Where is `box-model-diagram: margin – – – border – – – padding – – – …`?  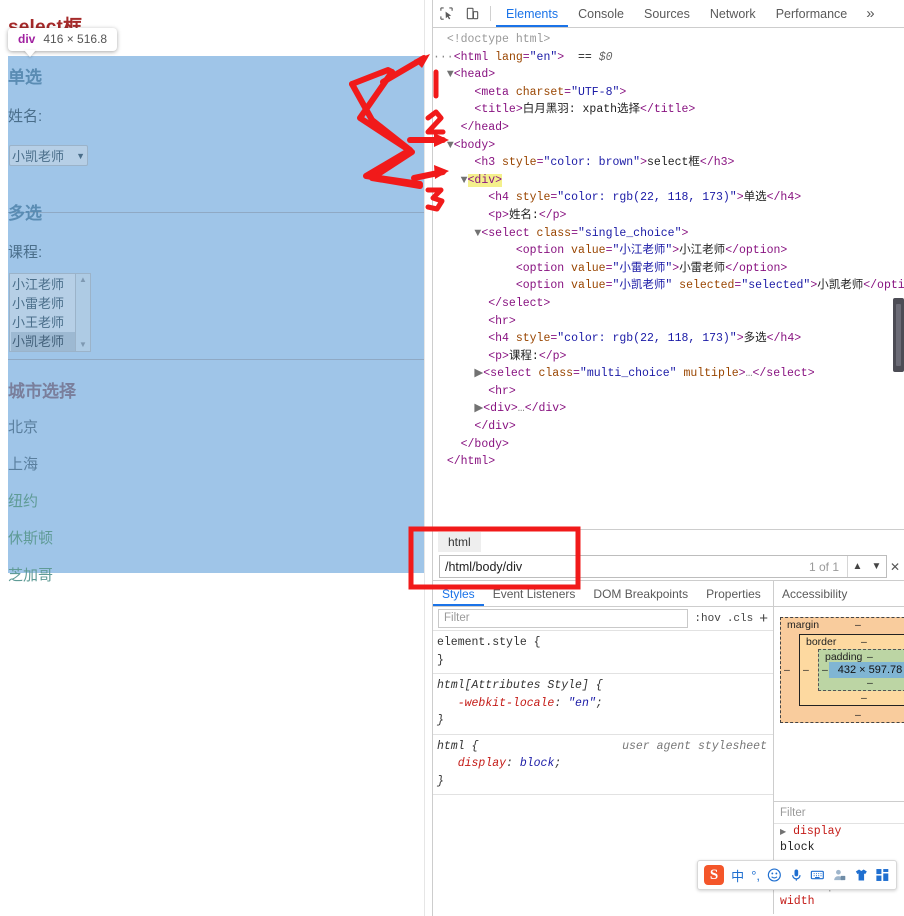 box-model-diagram: margin – – – border – – – padding – – – … is located at coordinates (842, 670).